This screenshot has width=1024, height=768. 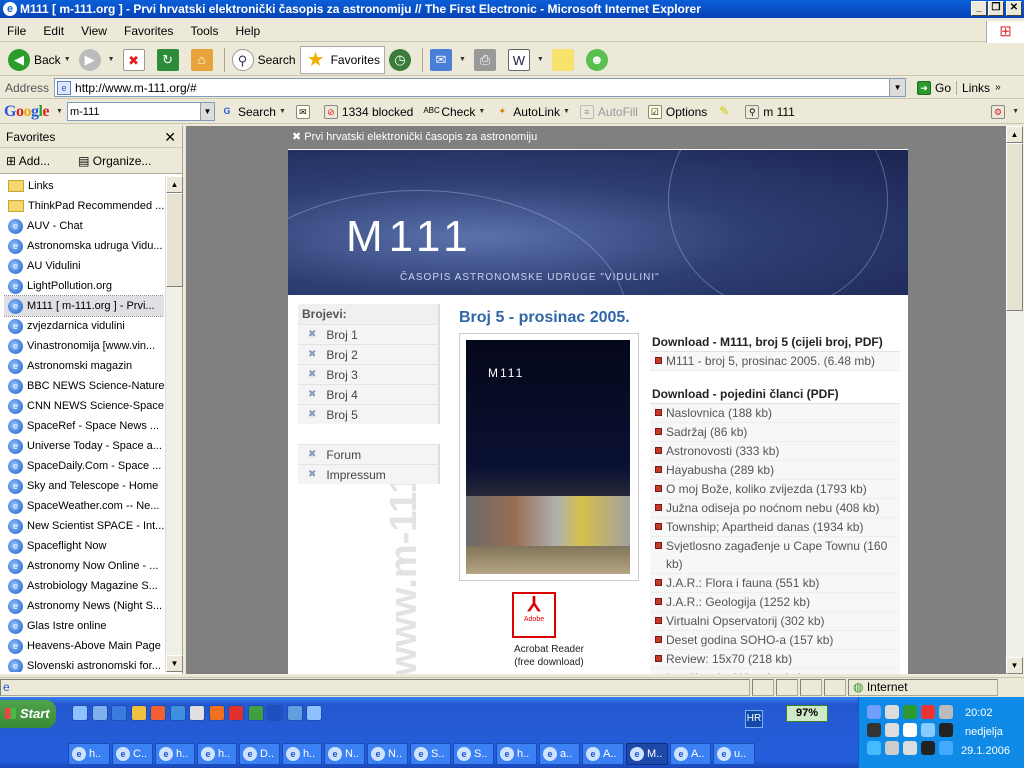 What do you see at coordinates (775, 659) in the screenshot?
I see `download-link: Review: 15x70 (218 kb)` at bounding box center [775, 659].